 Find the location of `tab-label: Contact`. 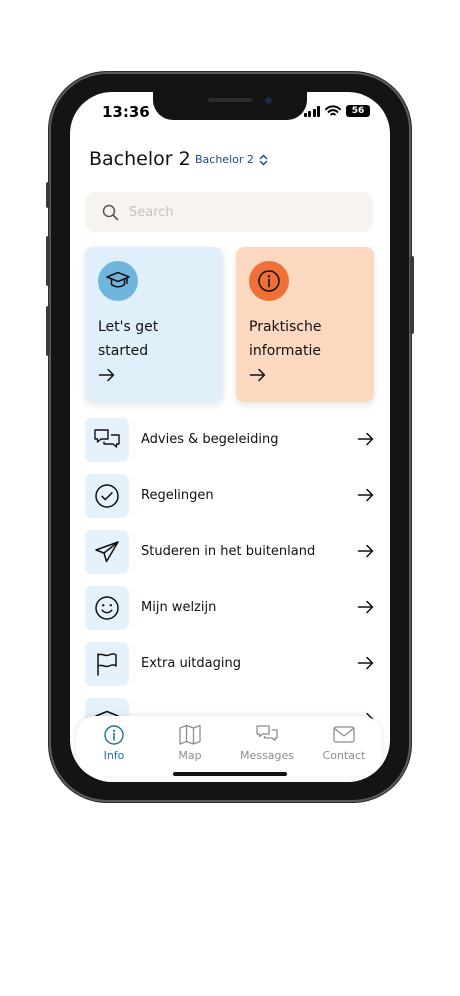

tab-label: Contact is located at coordinates (344, 755).